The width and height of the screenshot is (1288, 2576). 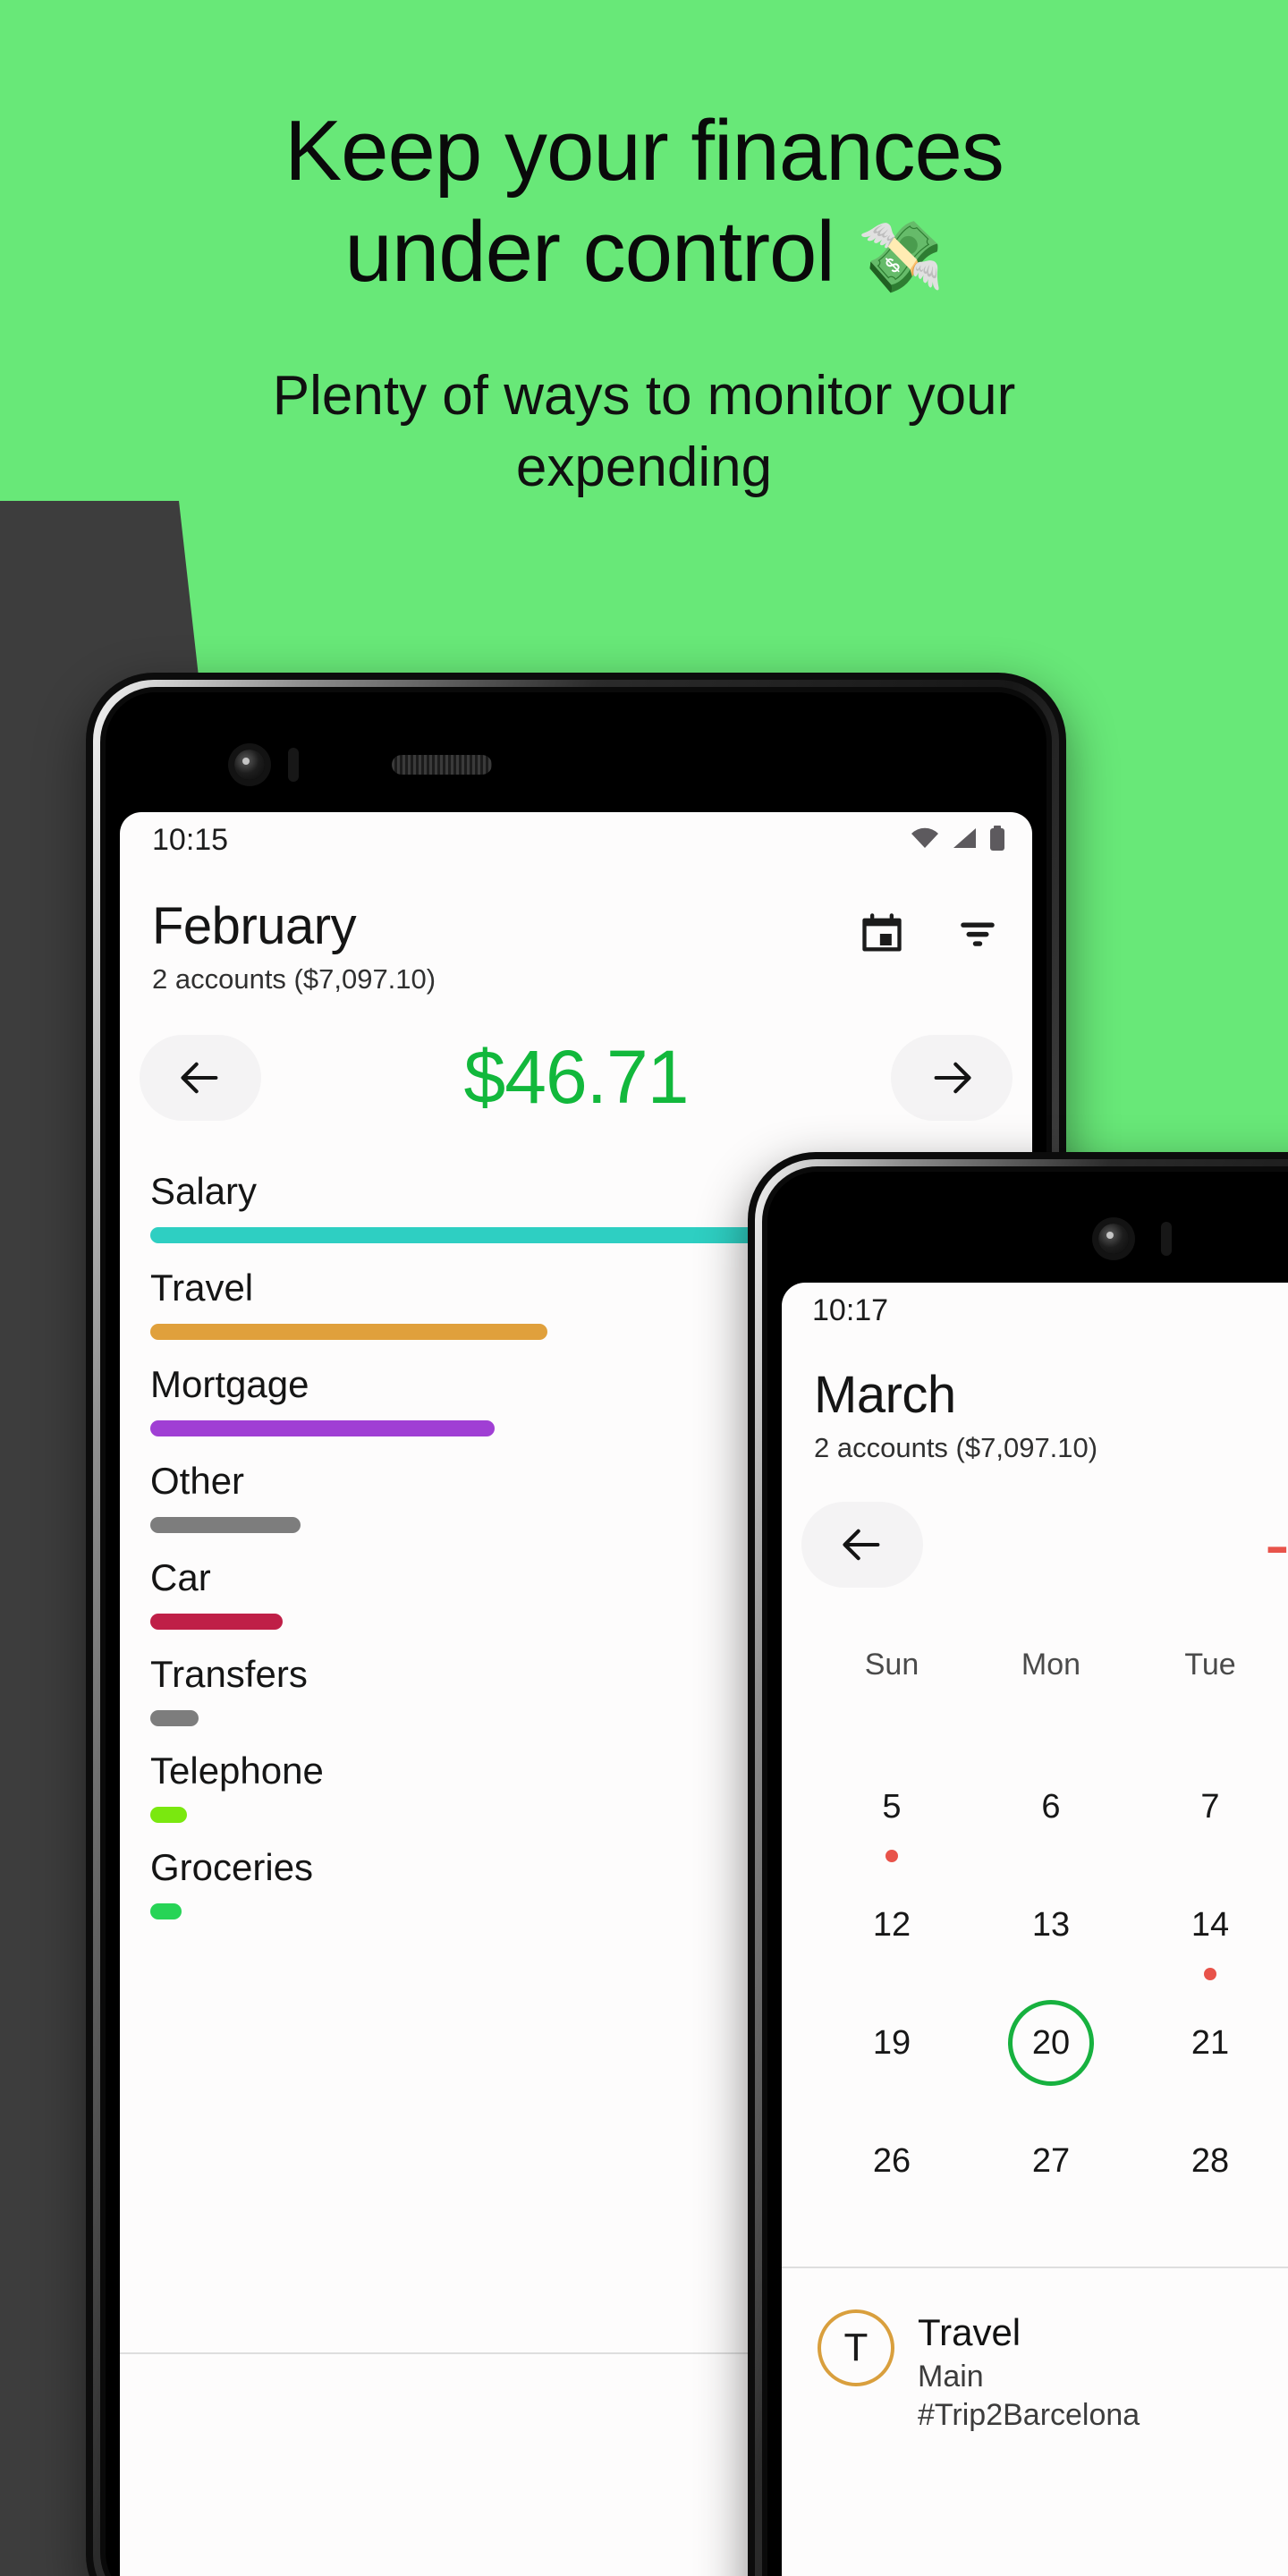 I want to click on selected-day-ring, so click(x=1051, y=2043).